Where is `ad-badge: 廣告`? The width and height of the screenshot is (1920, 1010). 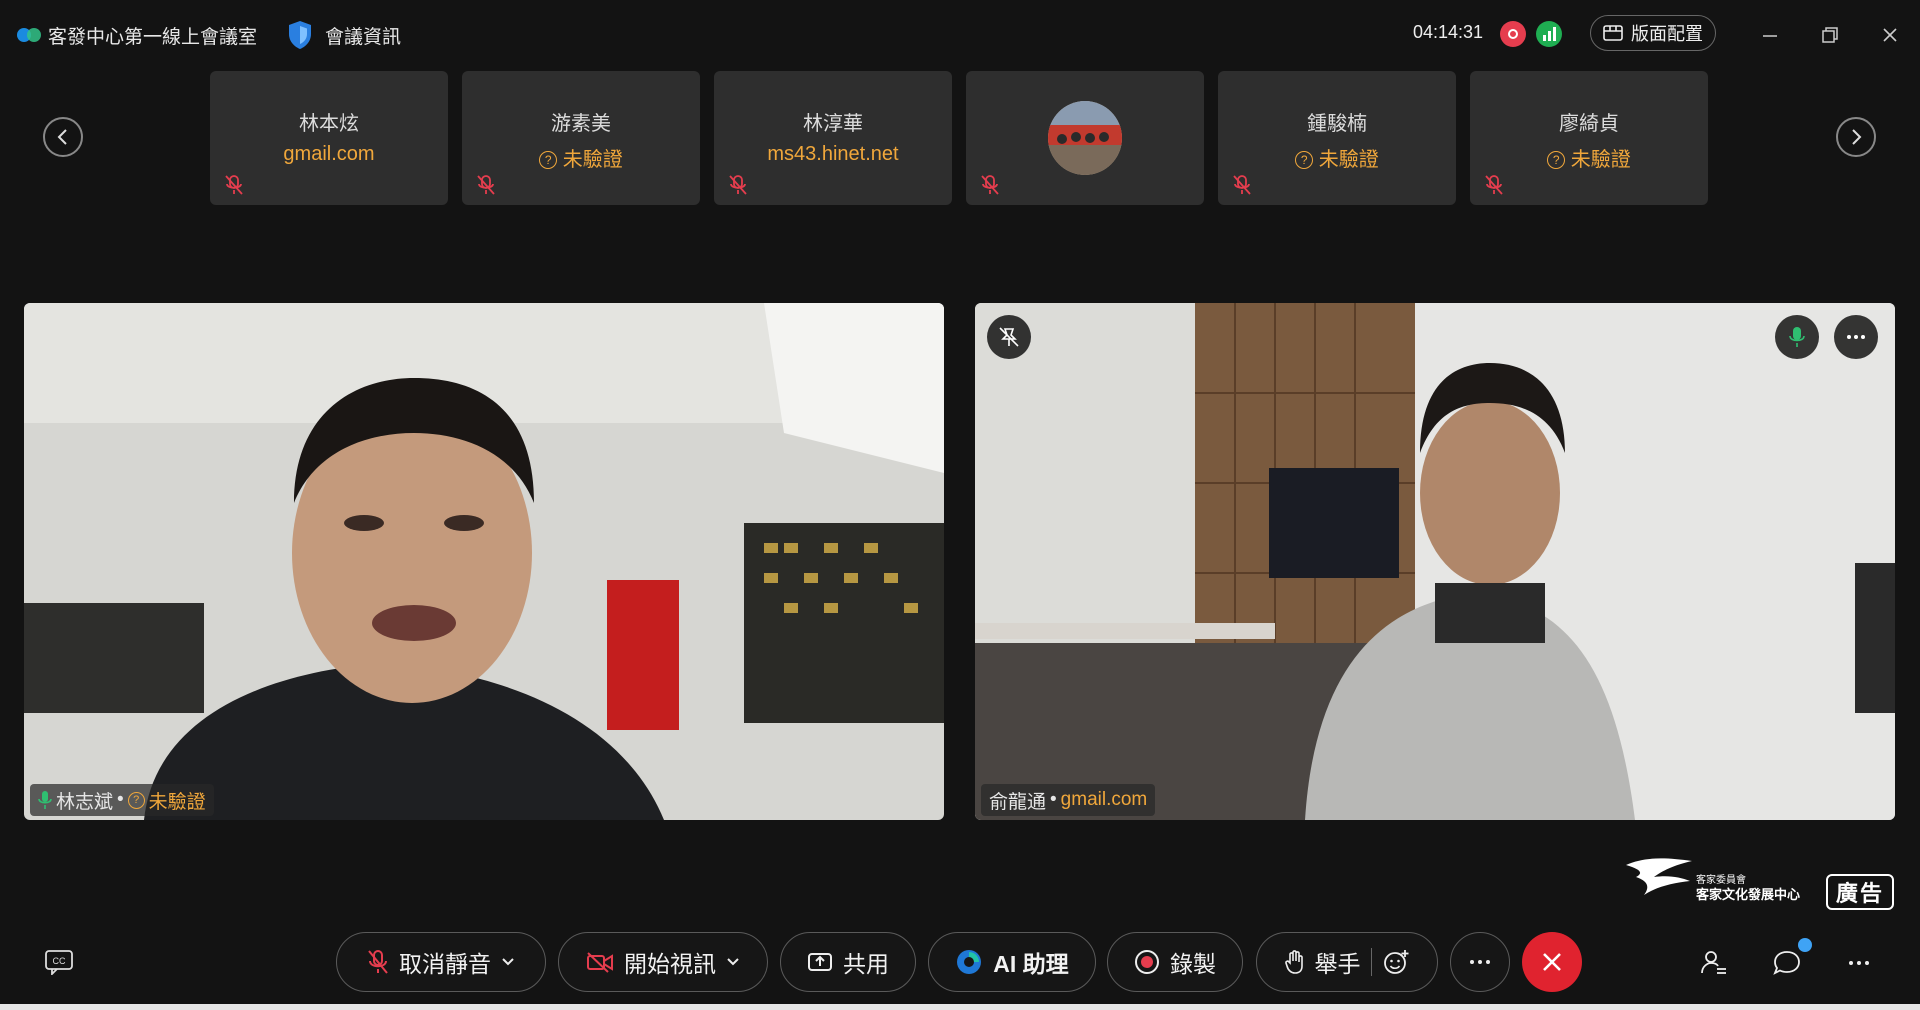 ad-badge: 廣告 is located at coordinates (1860, 892).